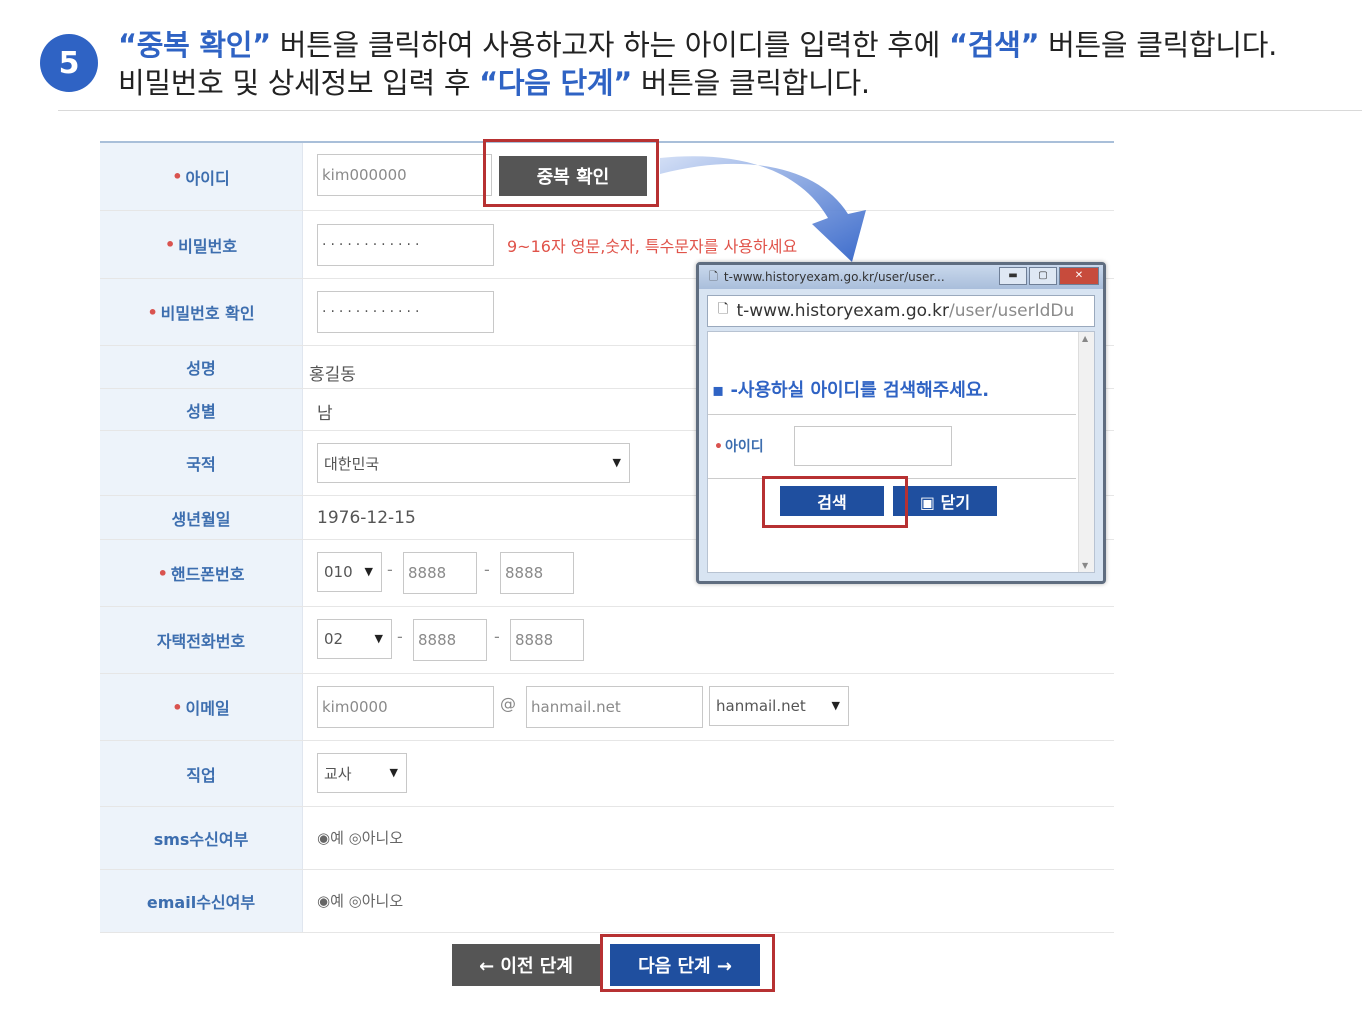  I want to click on label-name: 성명, so click(201, 367).